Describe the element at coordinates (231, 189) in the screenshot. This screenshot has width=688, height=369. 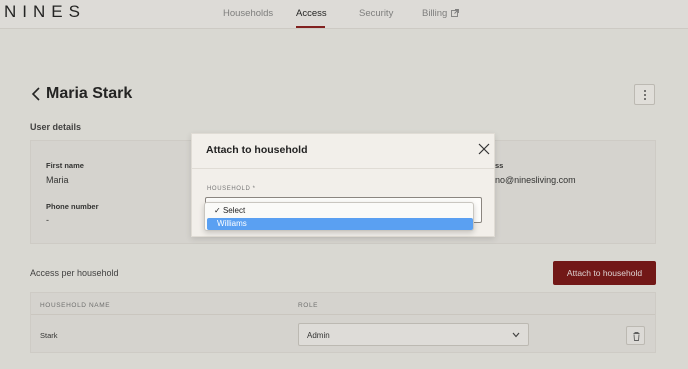
I see `household-field-label: HOUSEHOLD *` at that location.